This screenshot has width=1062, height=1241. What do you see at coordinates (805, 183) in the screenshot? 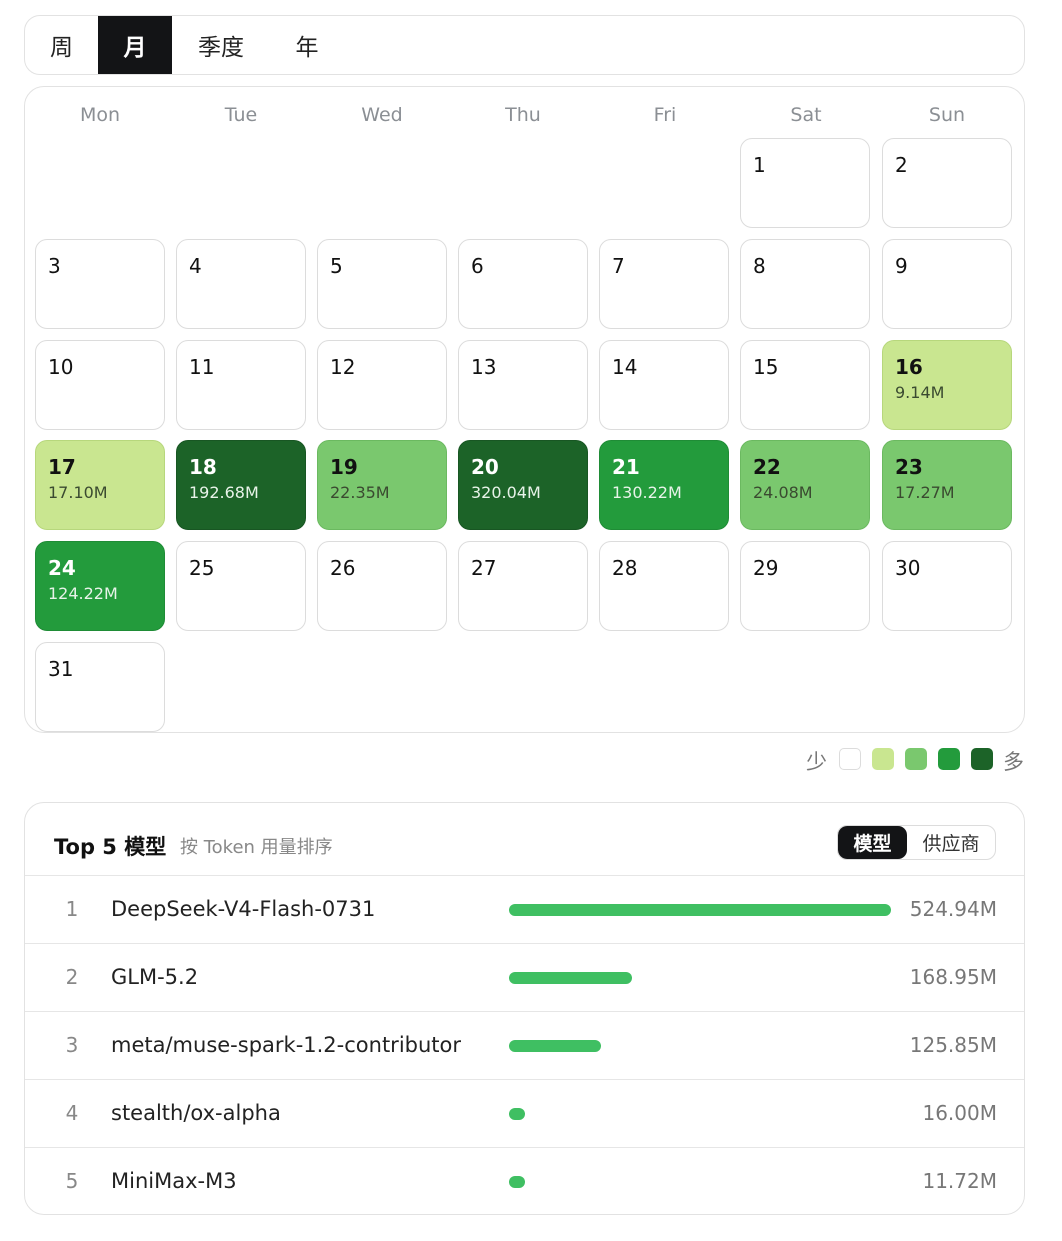
I see `calendar-day-cell: 1` at bounding box center [805, 183].